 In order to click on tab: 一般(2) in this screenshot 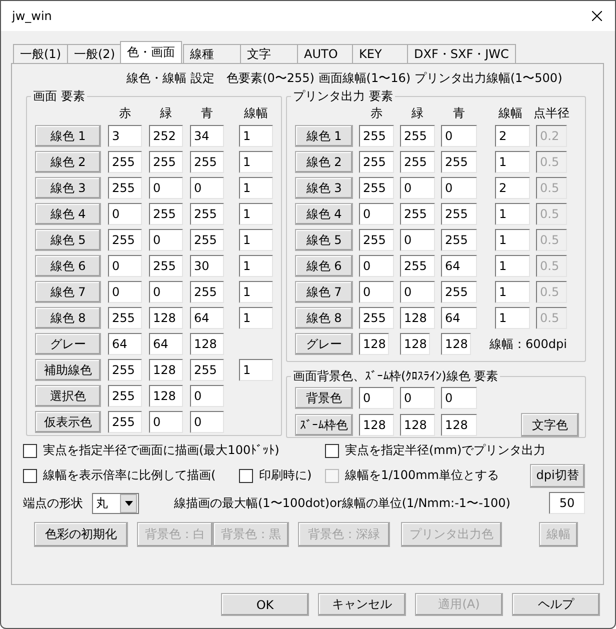, I will do `click(94, 53)`.